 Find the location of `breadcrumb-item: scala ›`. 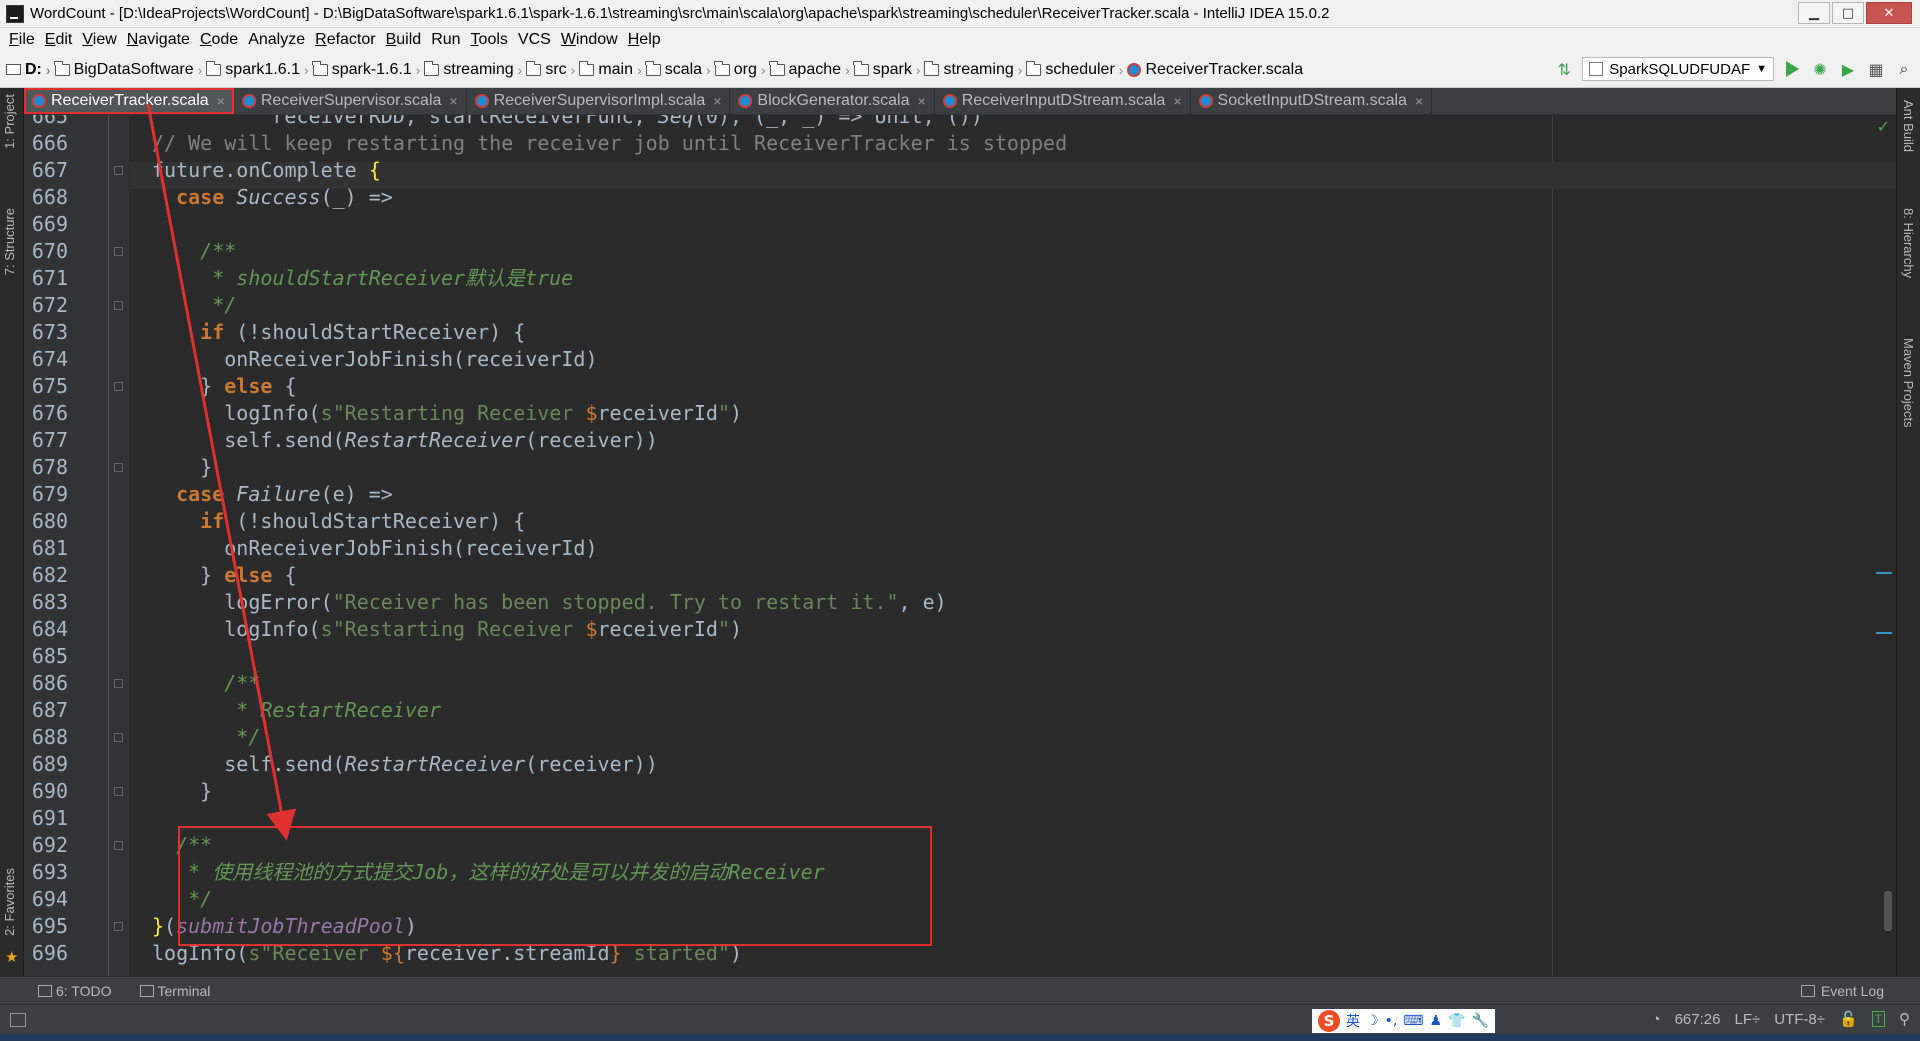

breadcrumb-item: scala › is located at coordinates (678, 69).